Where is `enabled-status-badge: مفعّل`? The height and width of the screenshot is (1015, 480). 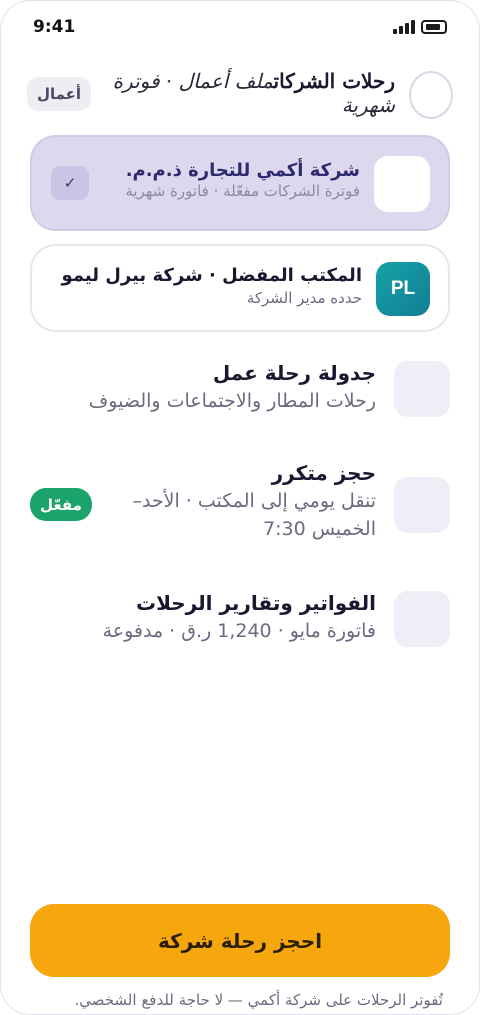
enabled-status-badge: مفعّل is located at coordinates (61, 504).